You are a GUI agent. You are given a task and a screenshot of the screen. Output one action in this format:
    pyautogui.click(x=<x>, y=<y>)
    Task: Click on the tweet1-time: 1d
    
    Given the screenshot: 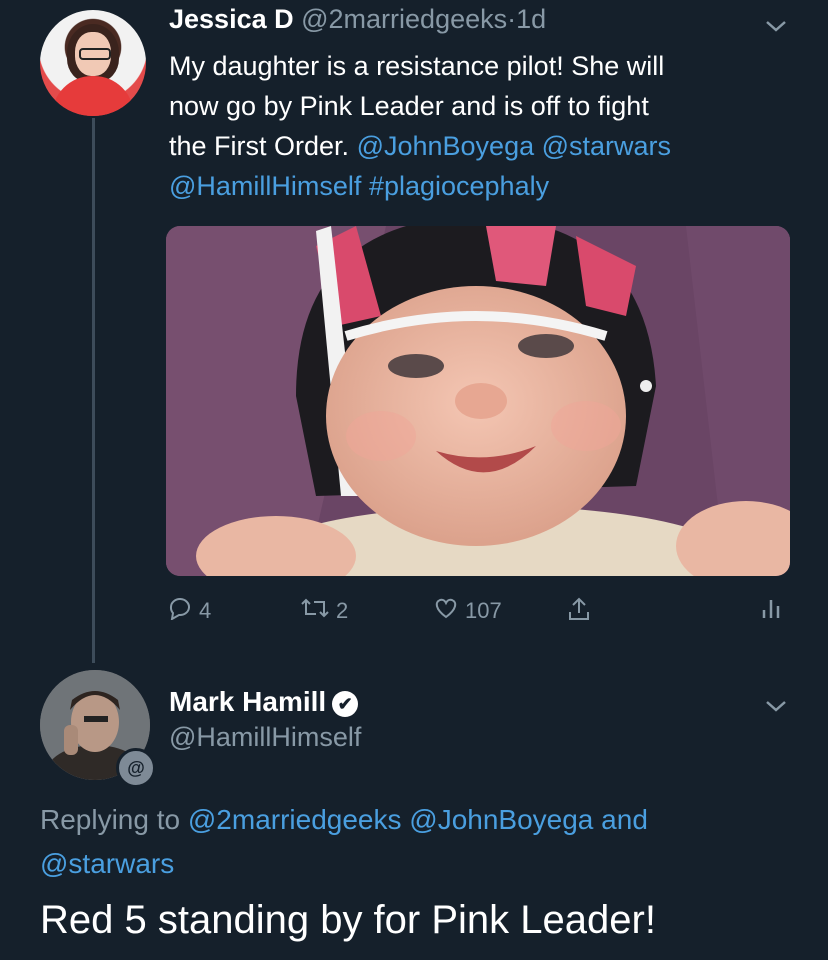 What is the action you would take?
    pyautogui.click(x=531, y=19)
    